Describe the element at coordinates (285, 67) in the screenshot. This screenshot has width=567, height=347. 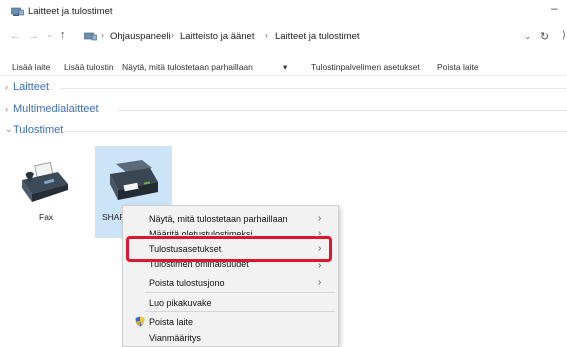
I see `see-whats-printing-arrow: ▾` at that location.